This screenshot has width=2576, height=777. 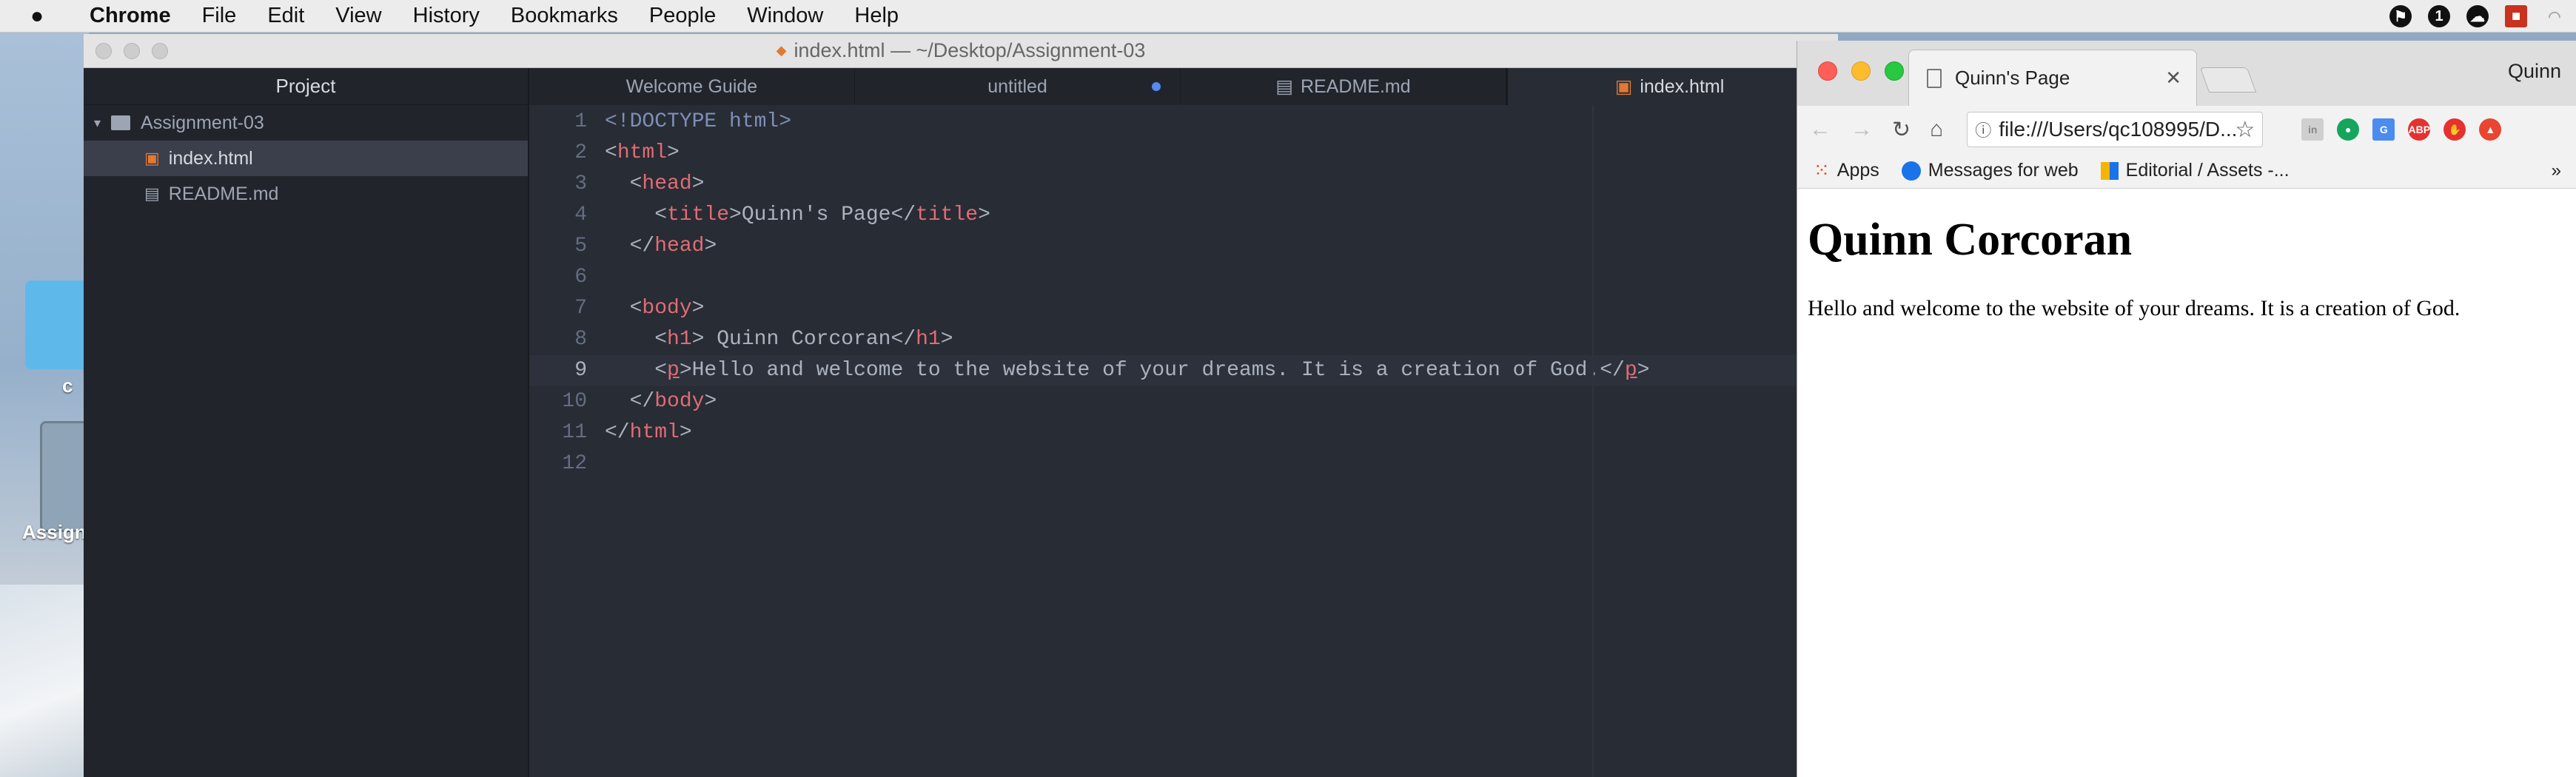 What do you see at coordinates (580, 339) in the screenshot?
I see `line-number: 8` at bounding box center [580, 339].